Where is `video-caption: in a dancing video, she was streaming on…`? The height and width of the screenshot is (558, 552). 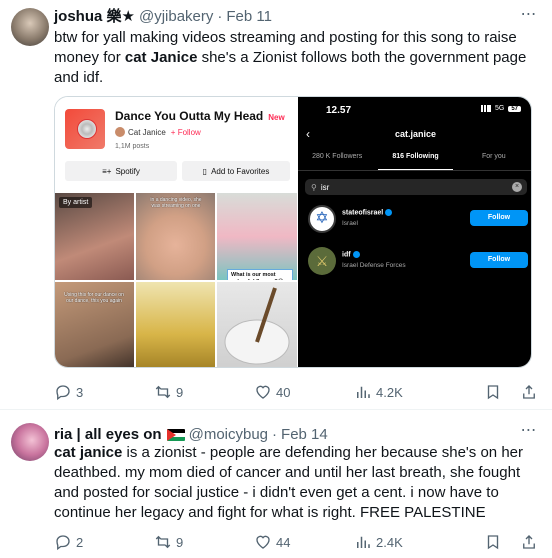 video-caption: in a dancing video, she was streaming on… is located at coordinates (176, 203).